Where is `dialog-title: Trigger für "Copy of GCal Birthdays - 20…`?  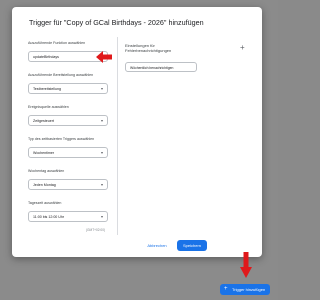
dialog-title: Trigger für "Copy of GCal Birthdays - 20… is located at coordinates (116, 22).